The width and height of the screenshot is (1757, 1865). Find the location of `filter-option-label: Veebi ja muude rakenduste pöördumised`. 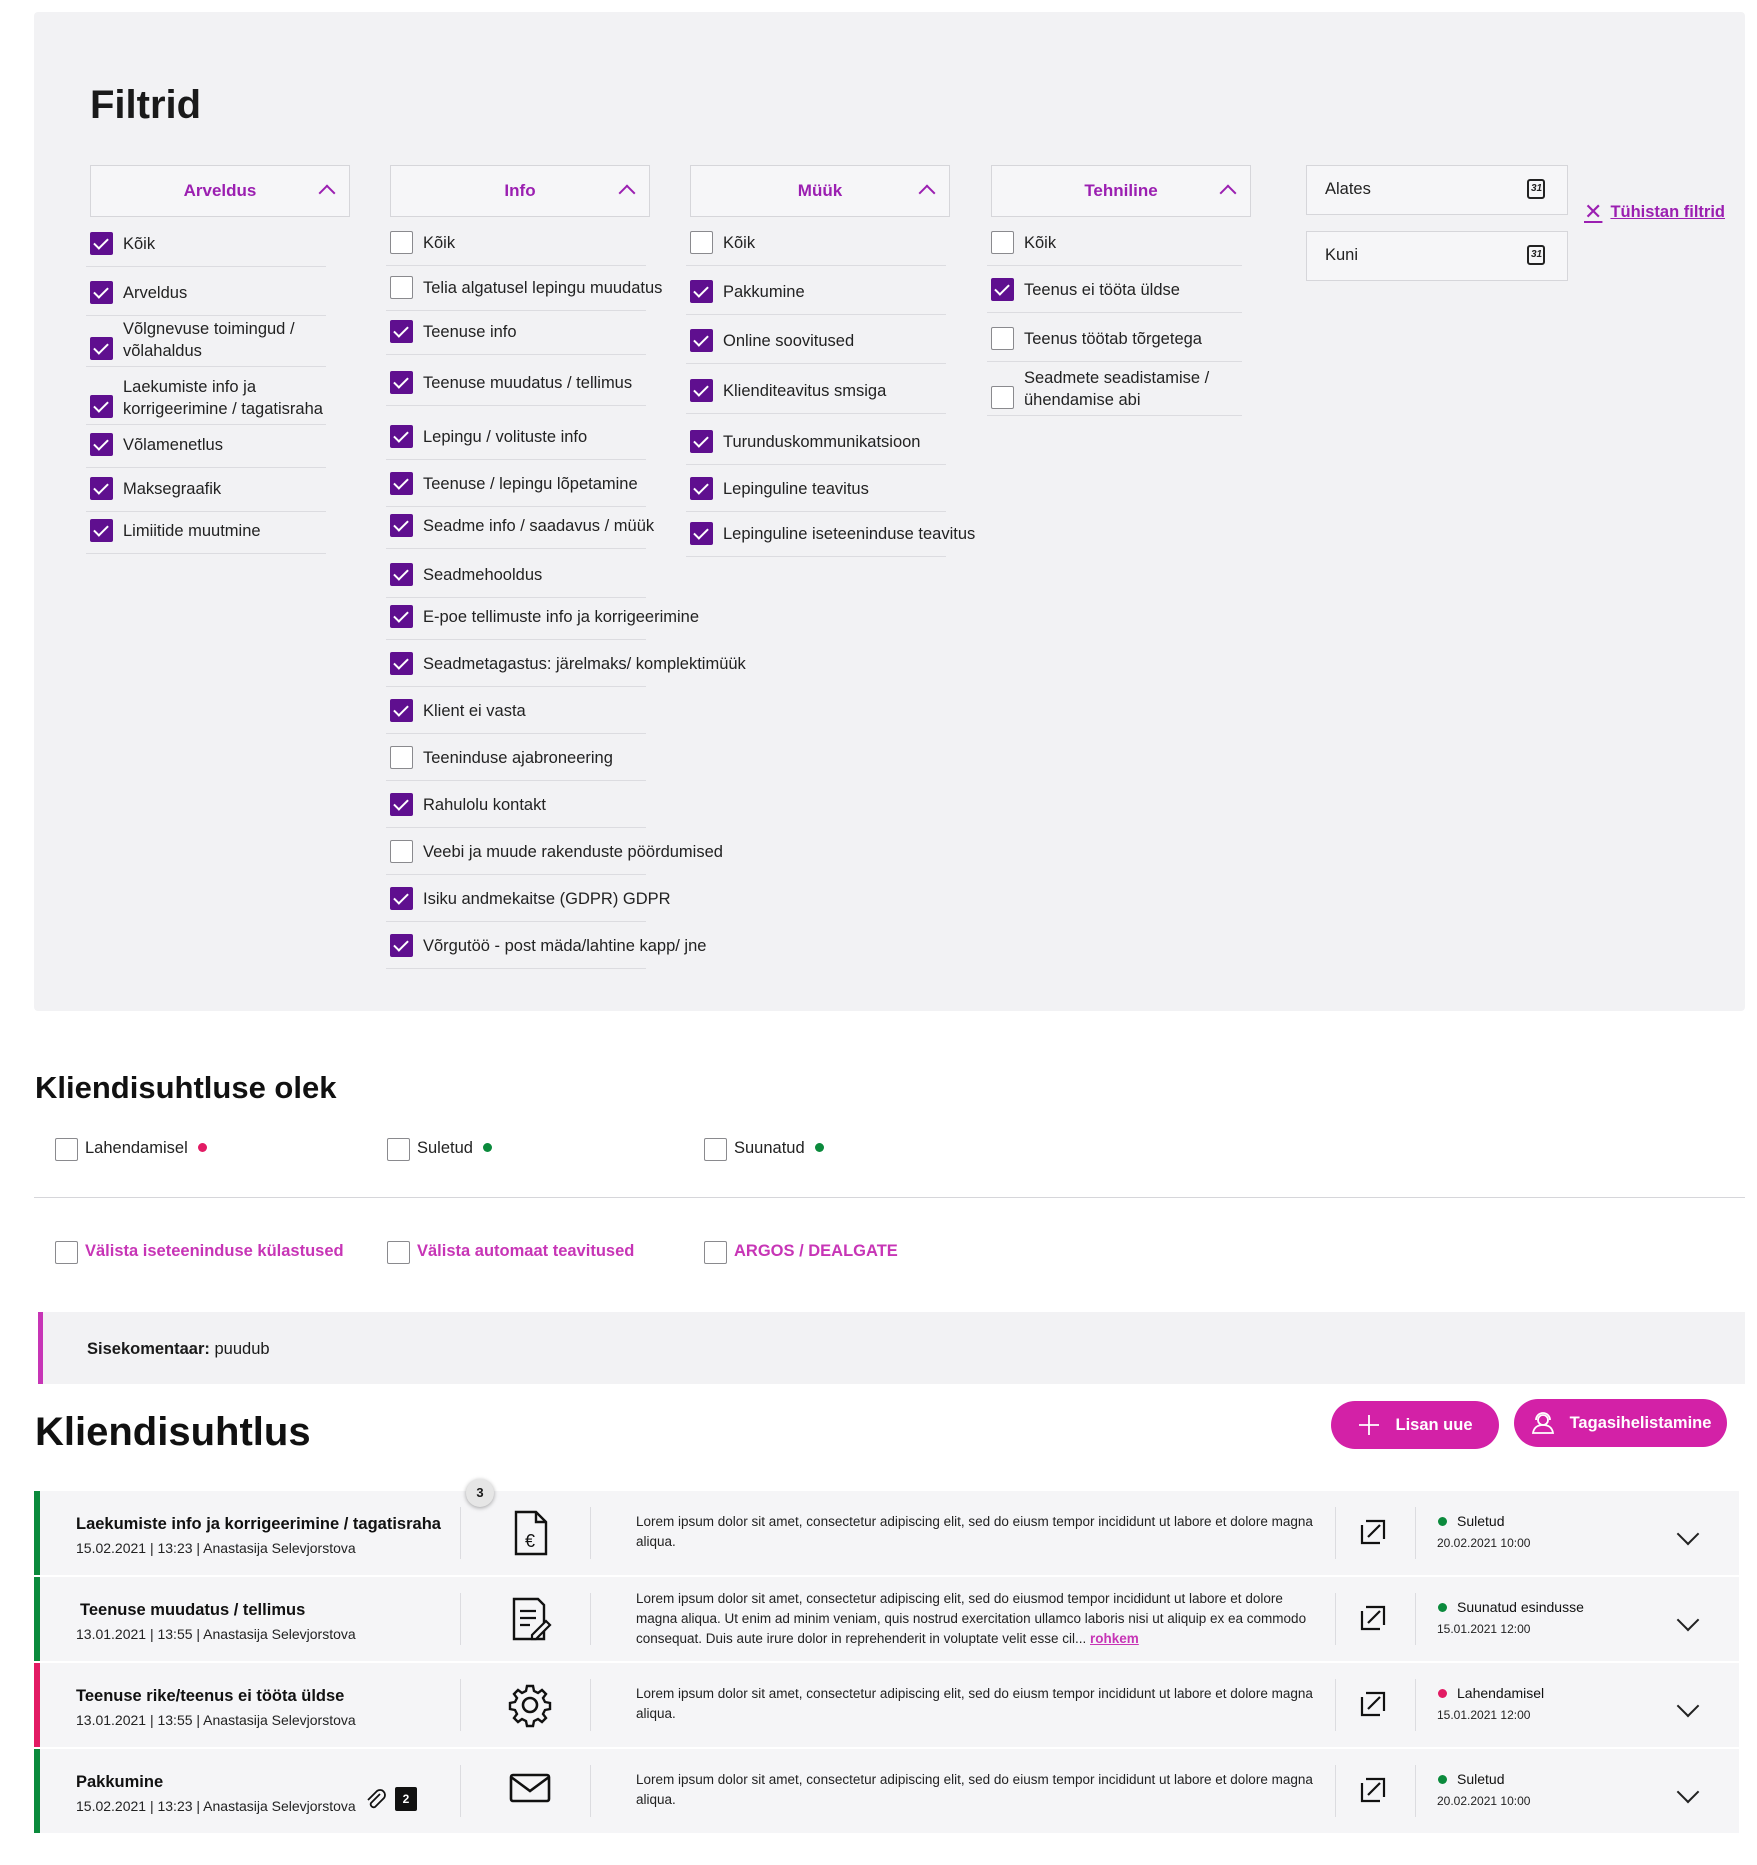

filter-option-label: Veebi ja muude rakenduste pöördumised is located at coordinates (573, 852).